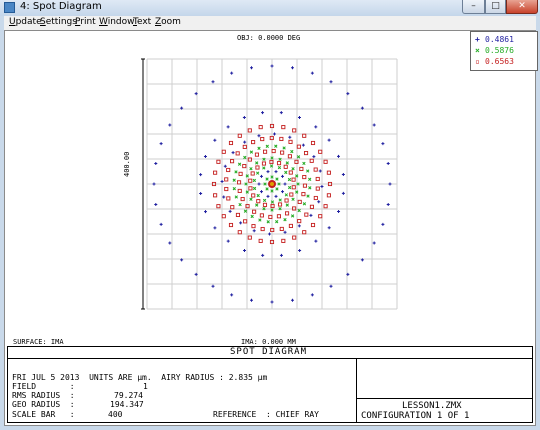  I want to click on menu-update: Update, so click(25, 22).